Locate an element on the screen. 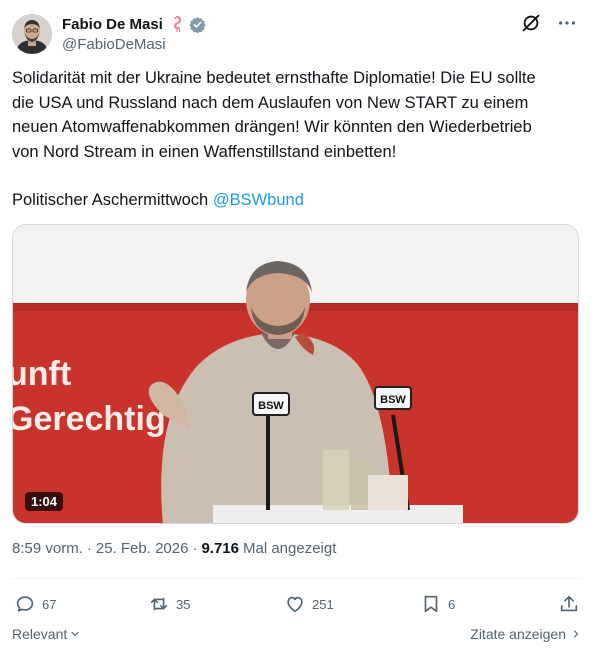 Image resolution: width=594 pixels, height=652 pixels. tweet-date: 25. Feb. 2026 is located at coordinates (142, 548).